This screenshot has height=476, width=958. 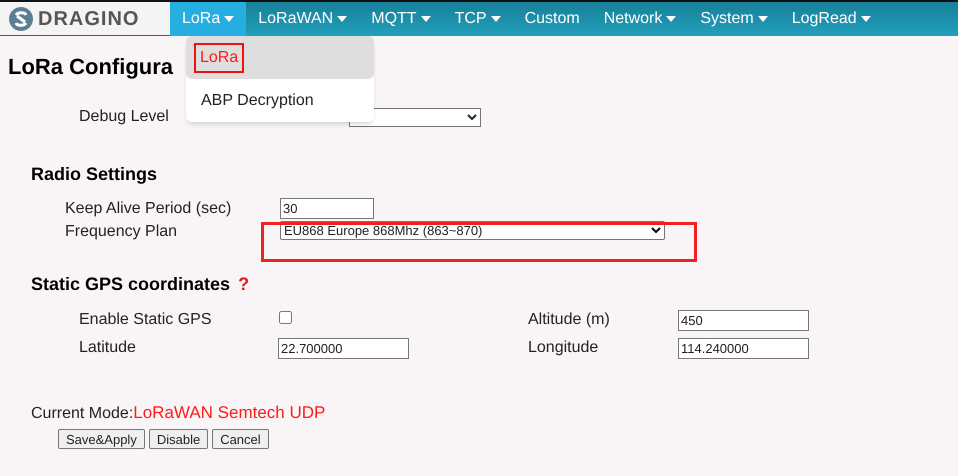 What do you see at coordinates (401, 19) in the screenshot?
I see `nav-tab: MQTT` at bounding box center [401, 19].